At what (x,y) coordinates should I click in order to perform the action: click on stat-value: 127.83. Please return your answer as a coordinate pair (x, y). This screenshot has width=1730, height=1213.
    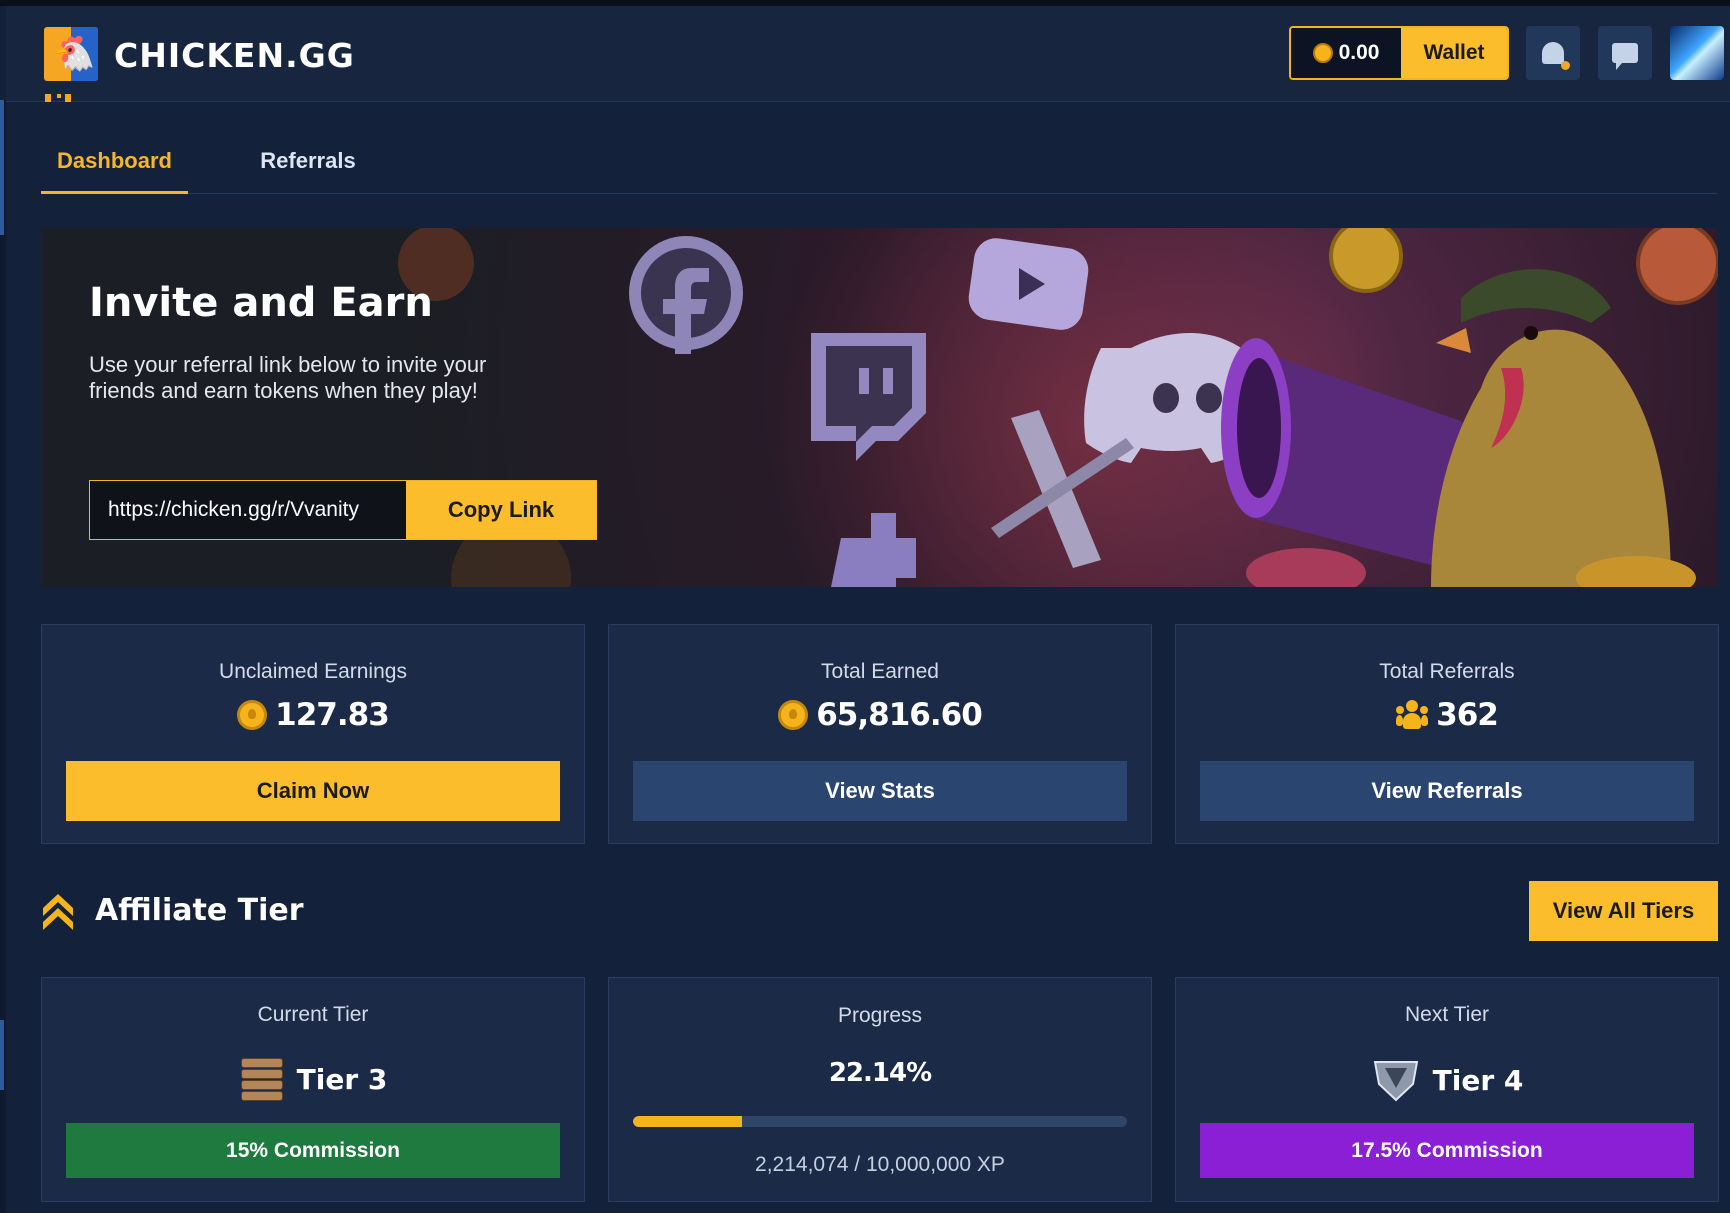
    Looking at the image, I should click on (313, 715).